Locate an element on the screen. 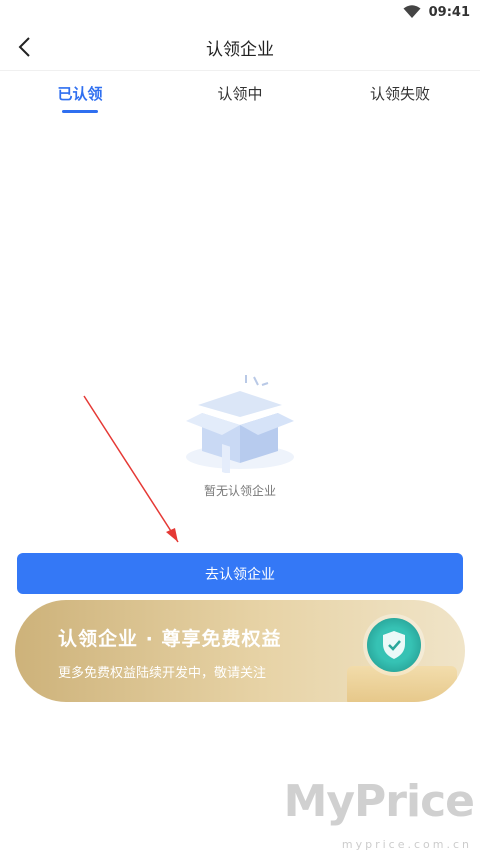 The height and width of the screenshot is (854, 480). tab-label: 认领失败 is located at coordinates (399, 93).